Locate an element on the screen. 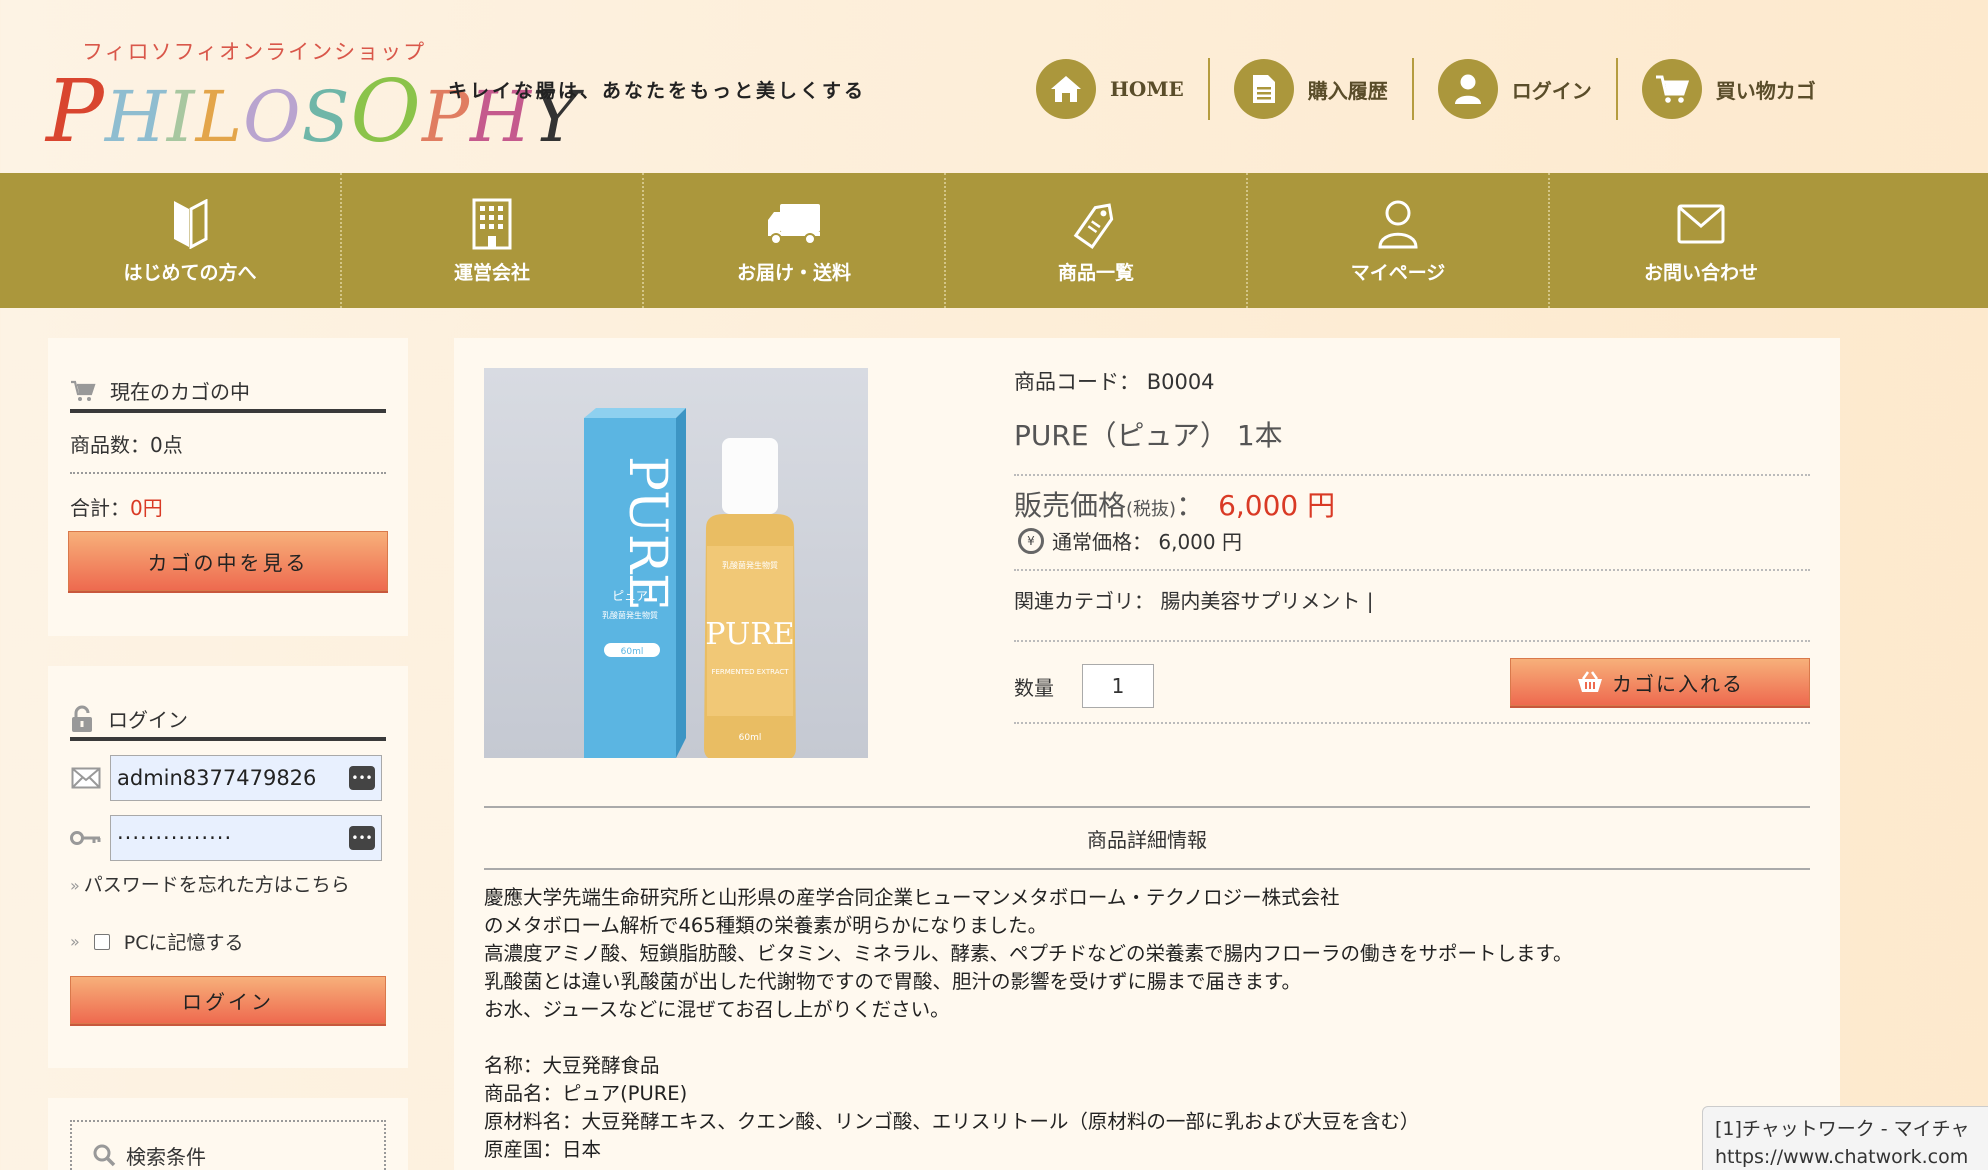 Image resolution: width=1988 pixels, height=1170 pixels. top-nav: HOME 購入履歴 ログイン 買い物カゴ is located at coordinates (1438, 89).